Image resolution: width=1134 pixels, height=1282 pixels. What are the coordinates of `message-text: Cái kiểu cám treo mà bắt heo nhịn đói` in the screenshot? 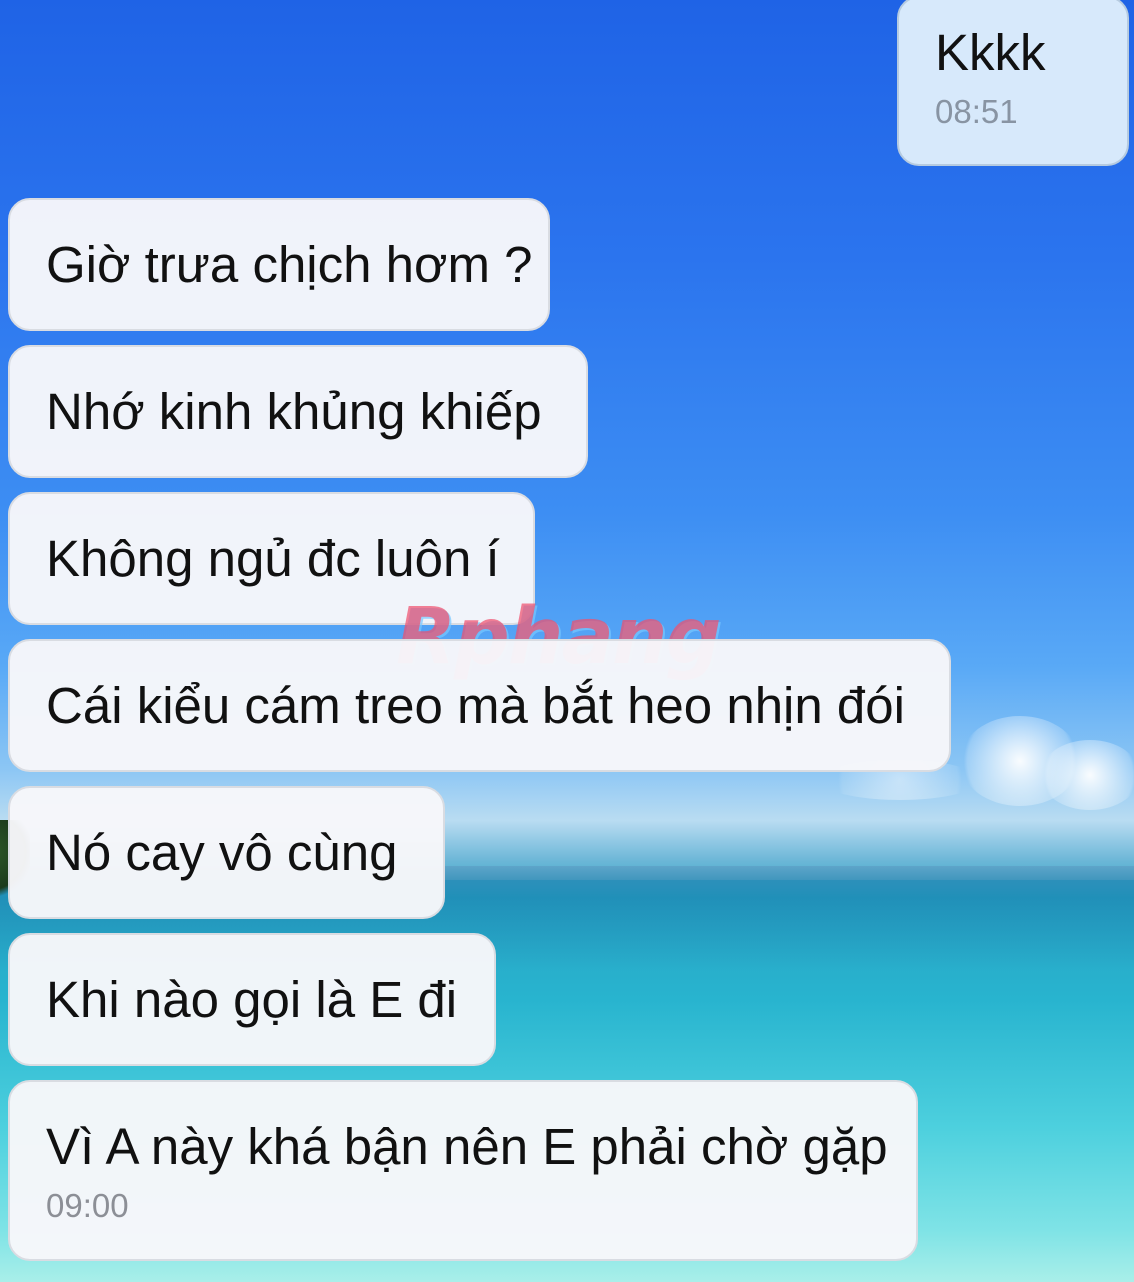 It's located at (475, 705).